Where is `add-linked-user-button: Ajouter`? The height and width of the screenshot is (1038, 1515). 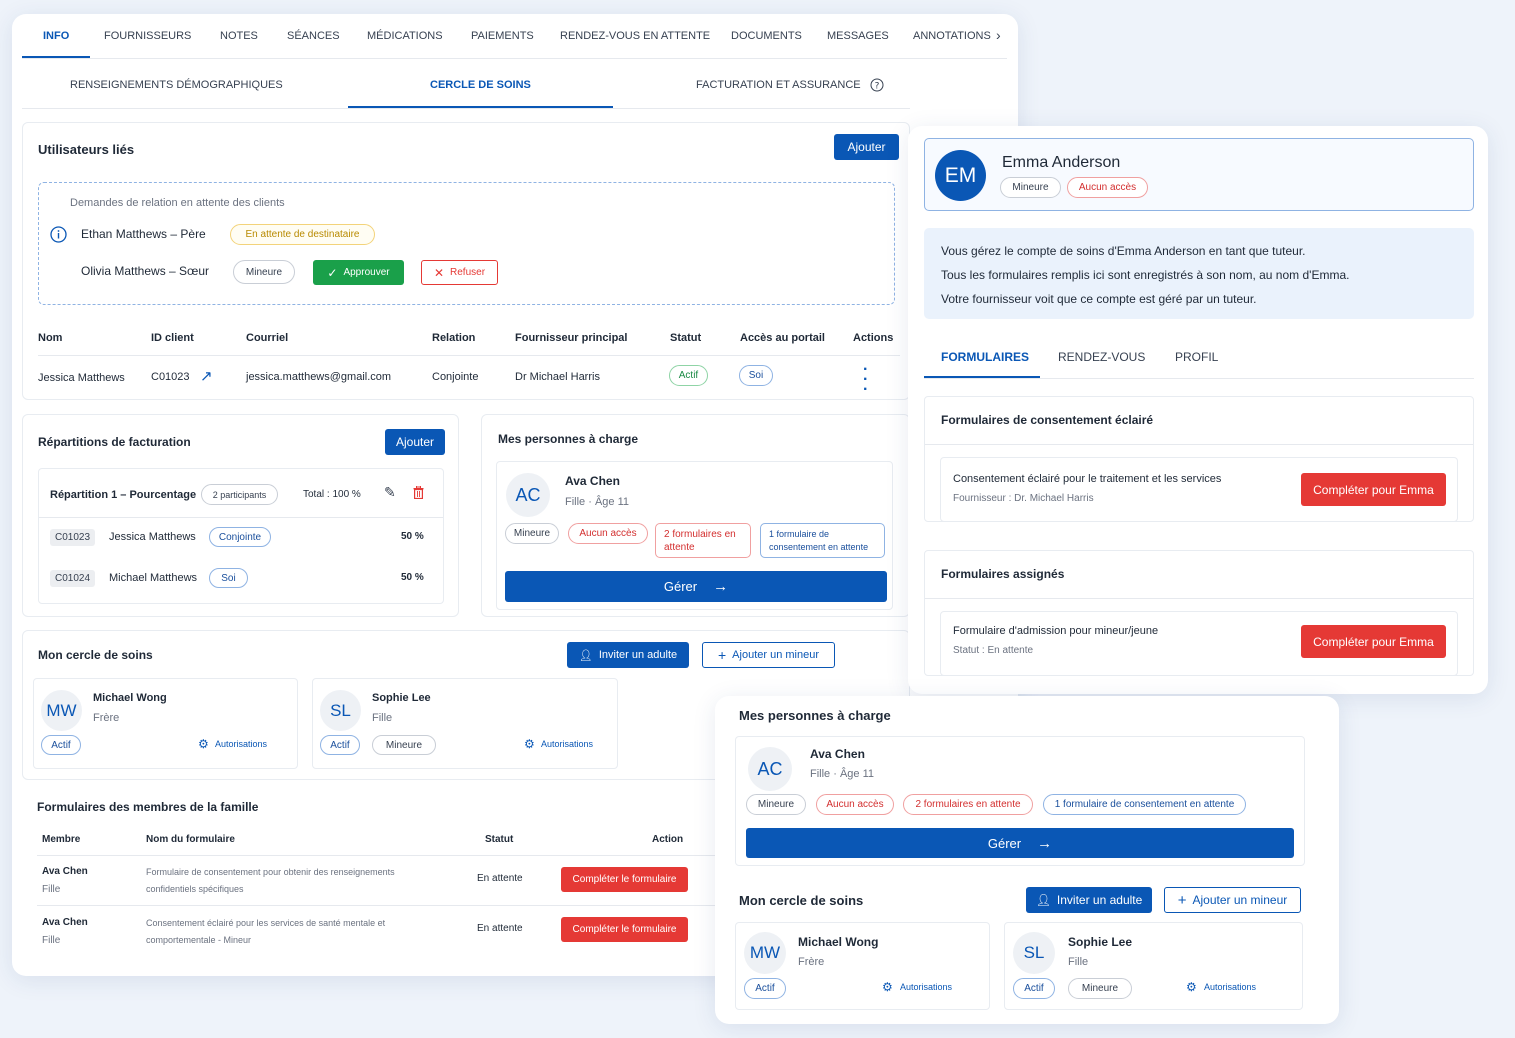 add-linked-user-button: Ajouter is located at coordinates (866, 147).